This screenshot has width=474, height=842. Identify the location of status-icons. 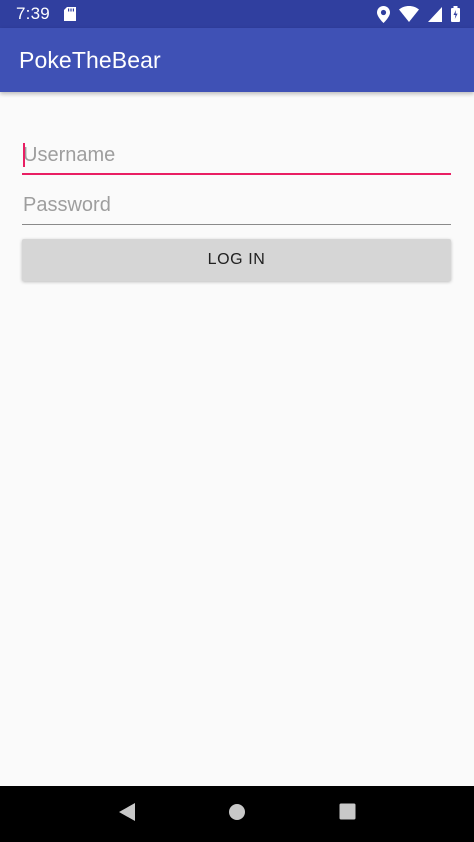
(418, 14).